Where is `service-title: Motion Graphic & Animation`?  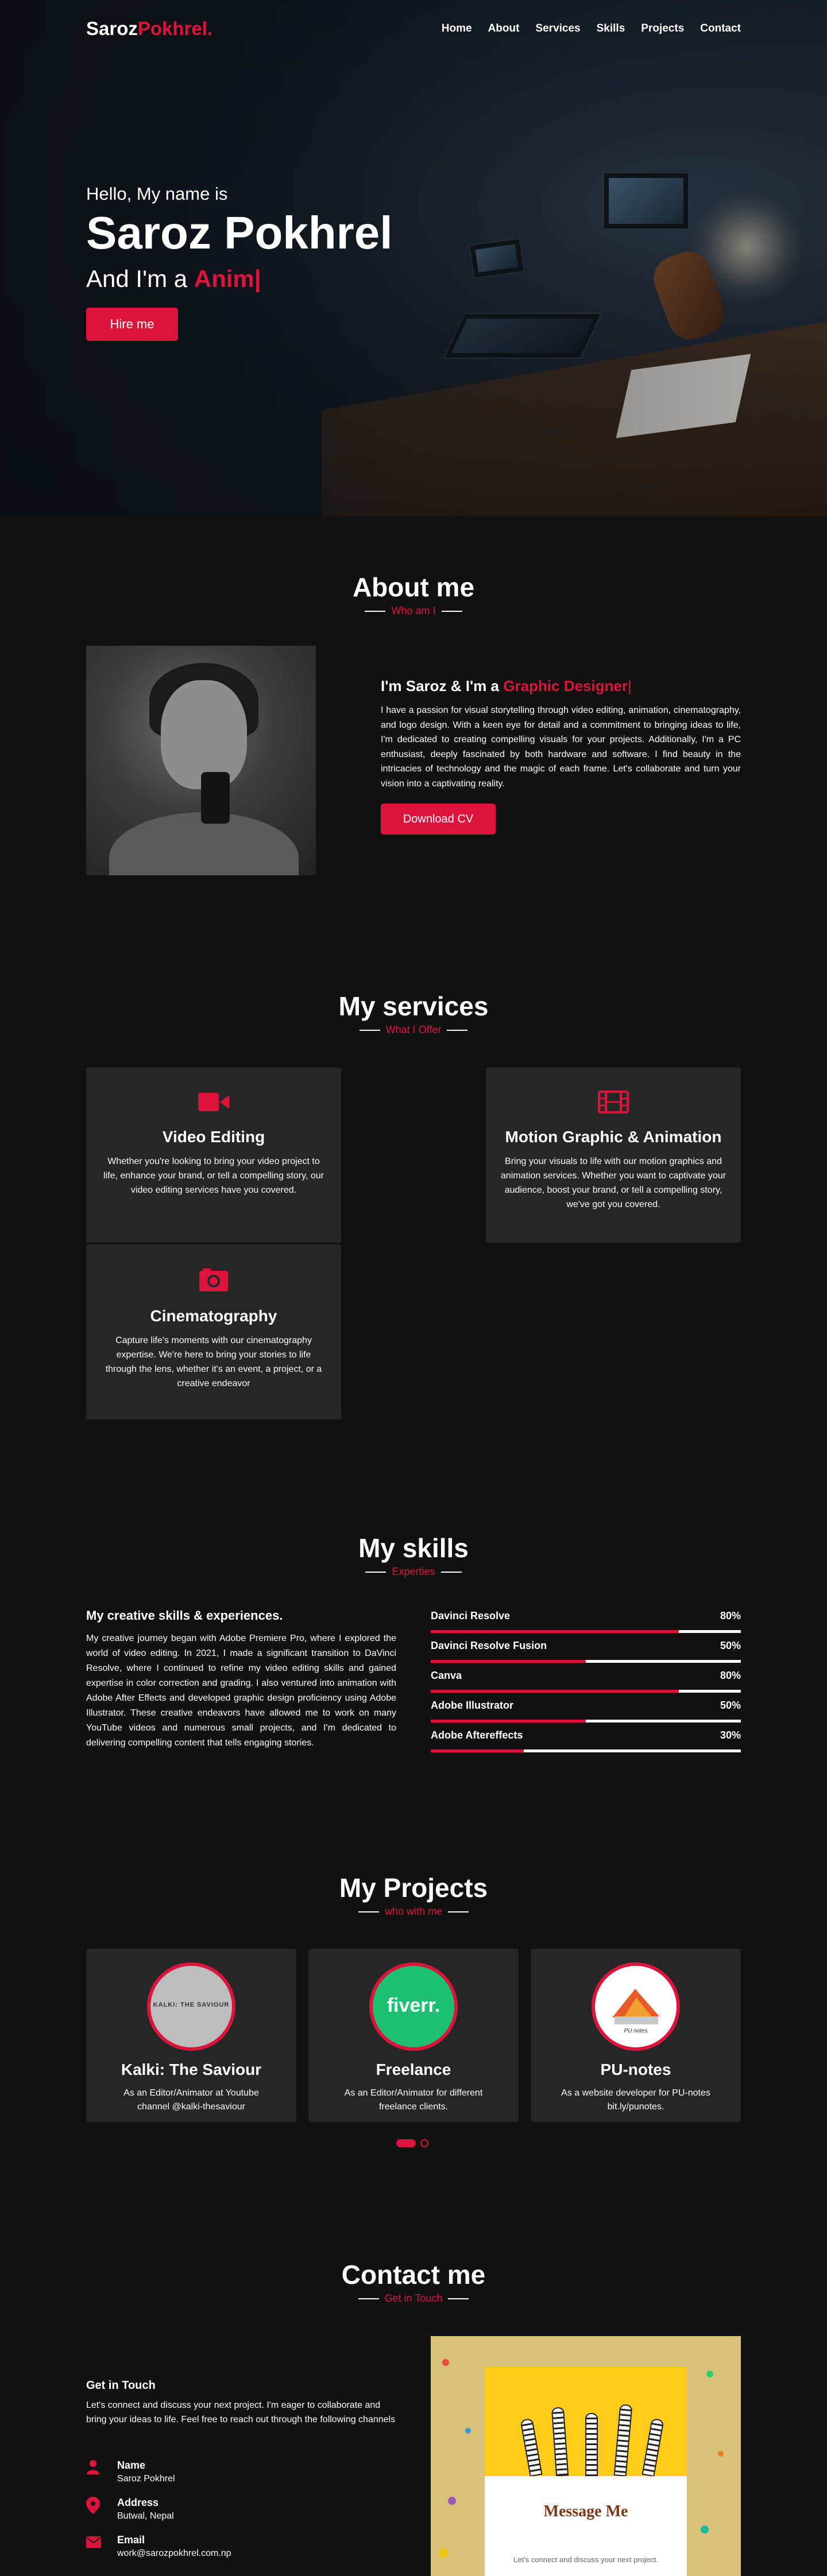 service-title: Motion Graphic & Animation is located at coordinates (613, 1137).